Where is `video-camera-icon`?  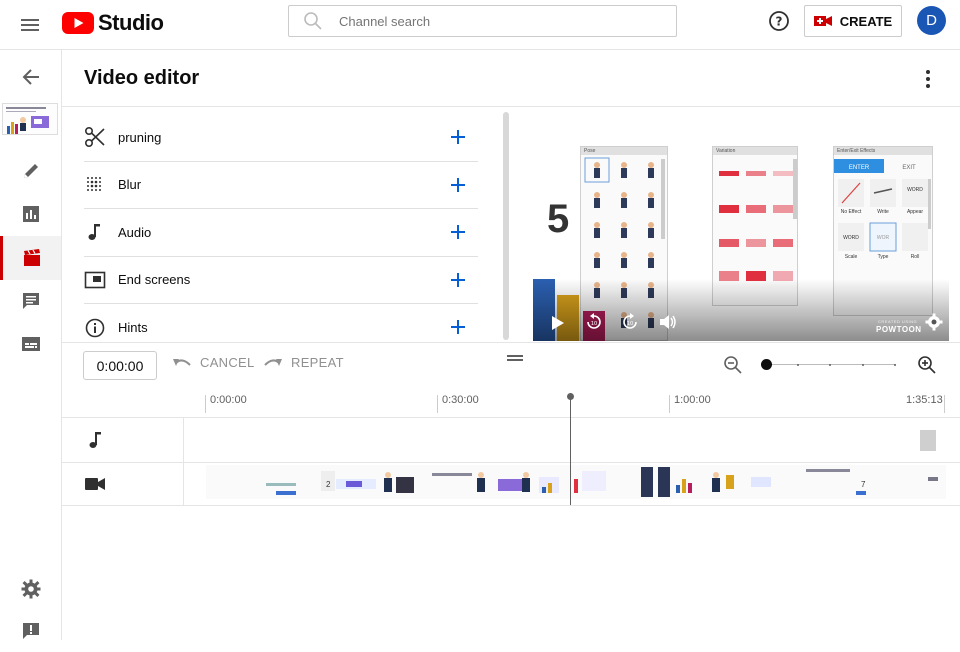 video-camera-icon is located at coordinates (822, 21).